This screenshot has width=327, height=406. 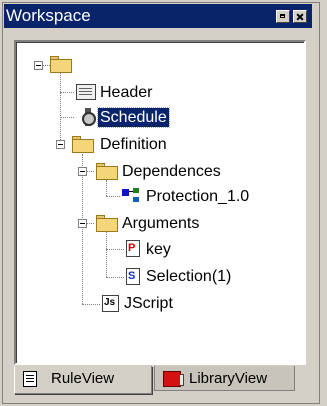 I want to click on collapse-dependences-toggle, so click(x=82, y=171).